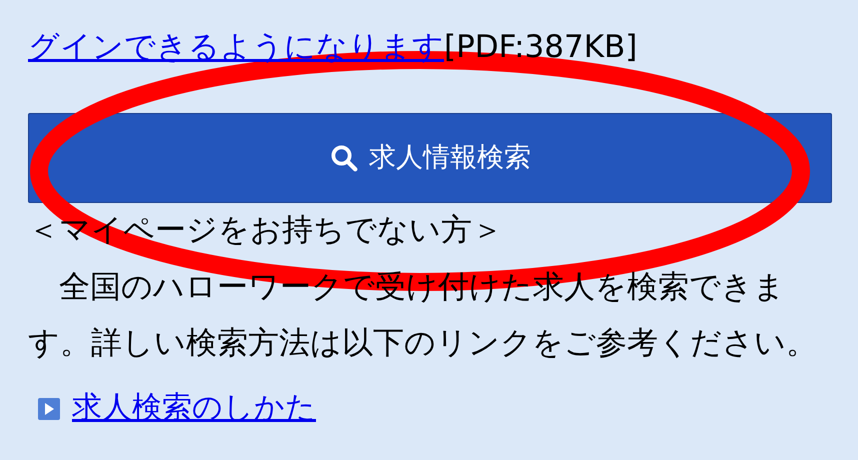 The height and width of the screenshot is (460, 858). Describe the element at coordinates (194, 407) in the screenshot. I see `search-guide-link: 求人検索のしかた` at that location.